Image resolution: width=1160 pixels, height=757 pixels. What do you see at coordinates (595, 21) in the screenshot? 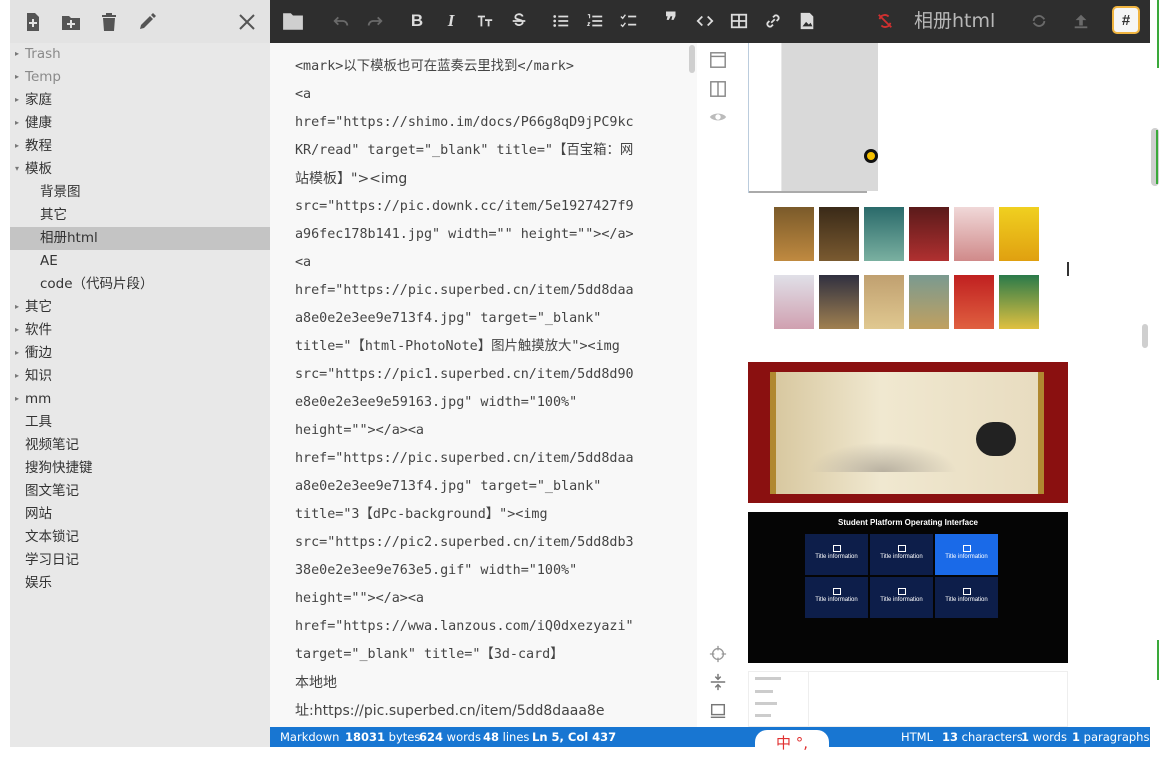
I see `numbered-list-button` at bounding box center [595, 21].